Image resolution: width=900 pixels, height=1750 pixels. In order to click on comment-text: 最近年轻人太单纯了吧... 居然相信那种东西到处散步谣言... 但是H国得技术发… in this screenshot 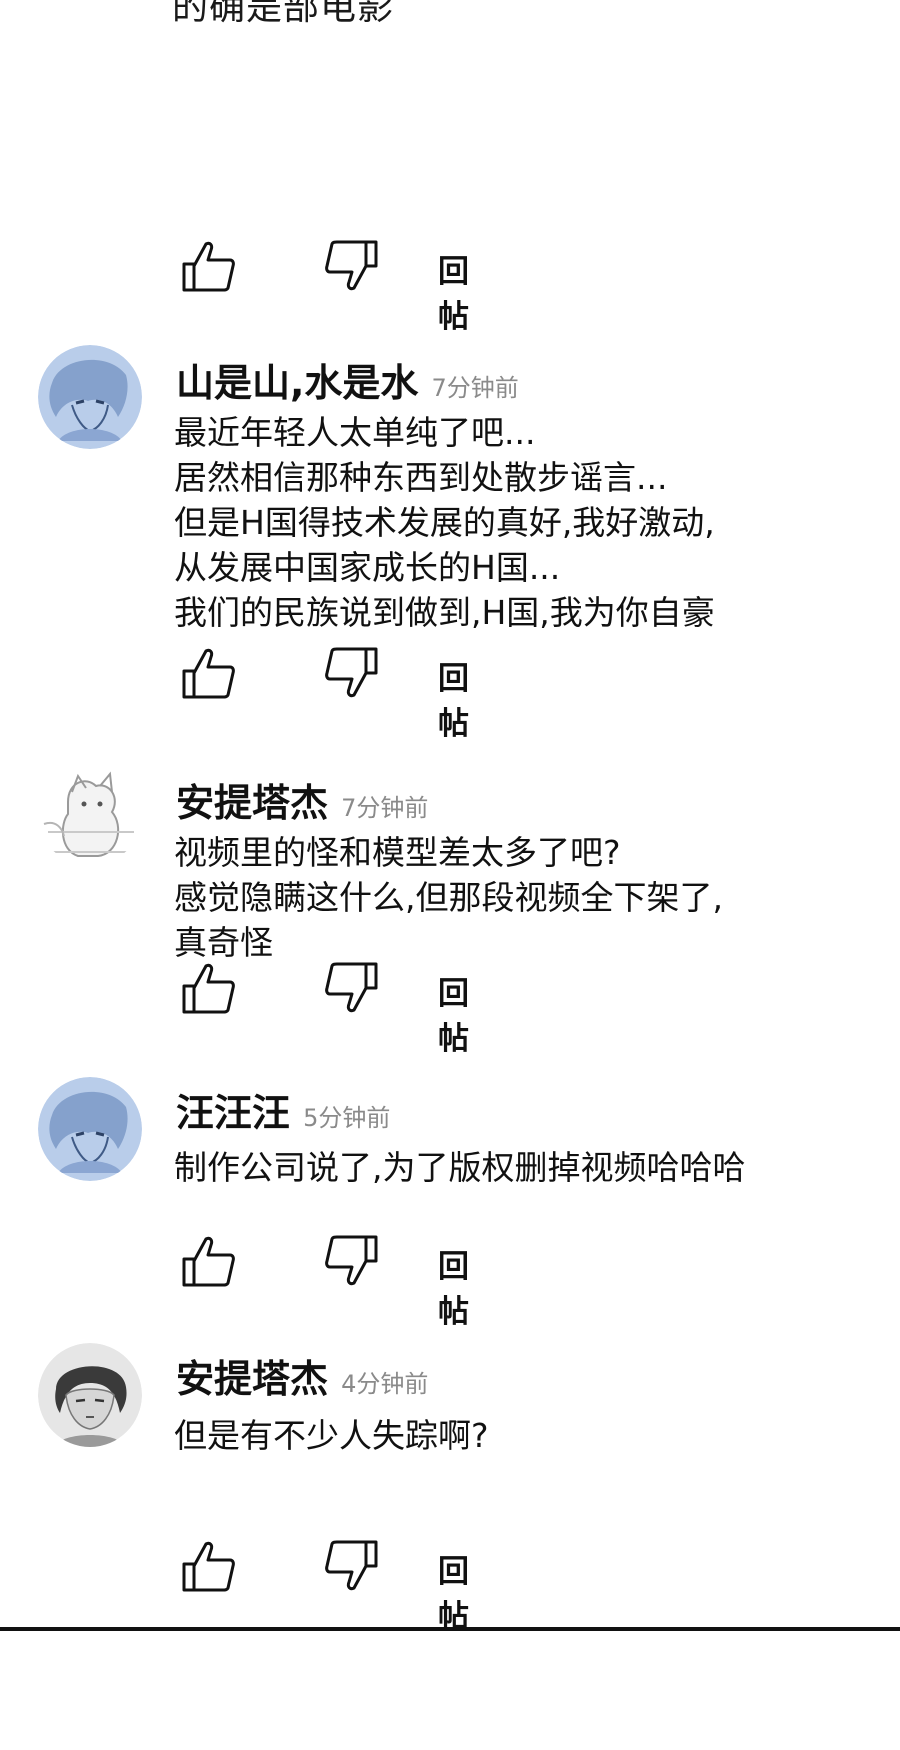, I will do `click(444, 522)`.